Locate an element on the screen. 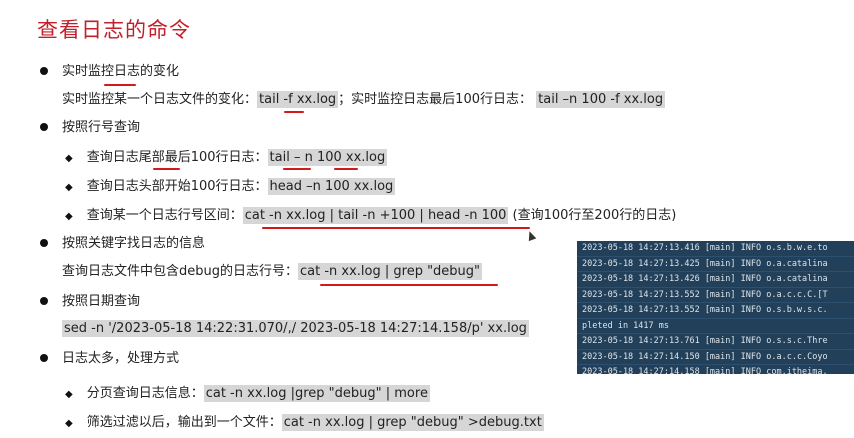 The height and width of the screenshot is (438, 854). by-line-heading-text: 按照行号查询 is located at coordinates (101, 127).